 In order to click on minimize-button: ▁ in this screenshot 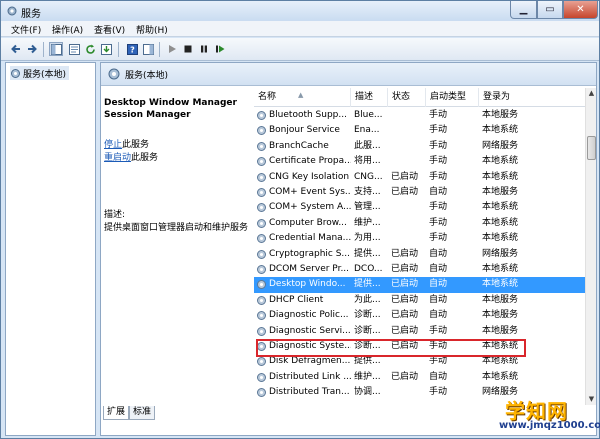, I will do `click(523, 10)`.